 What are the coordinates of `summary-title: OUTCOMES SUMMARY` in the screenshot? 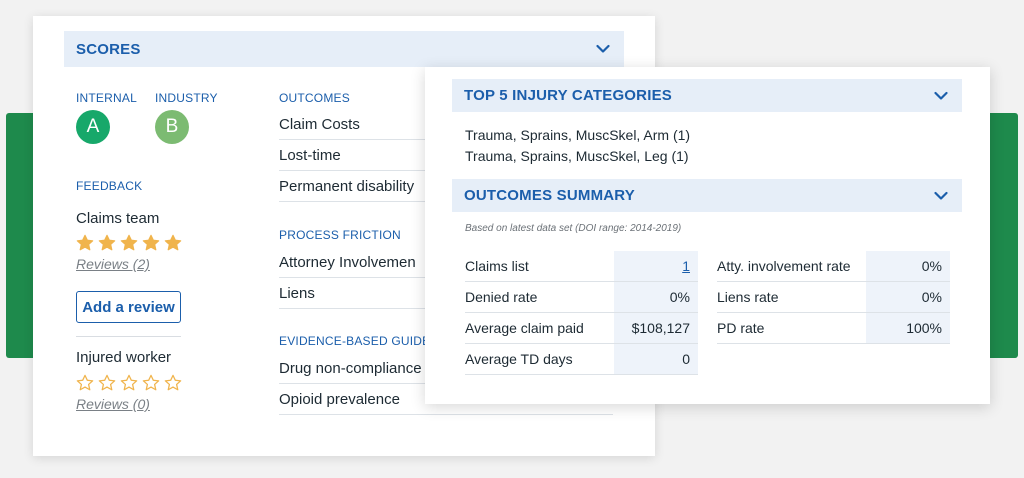 It's located at (549, 195).